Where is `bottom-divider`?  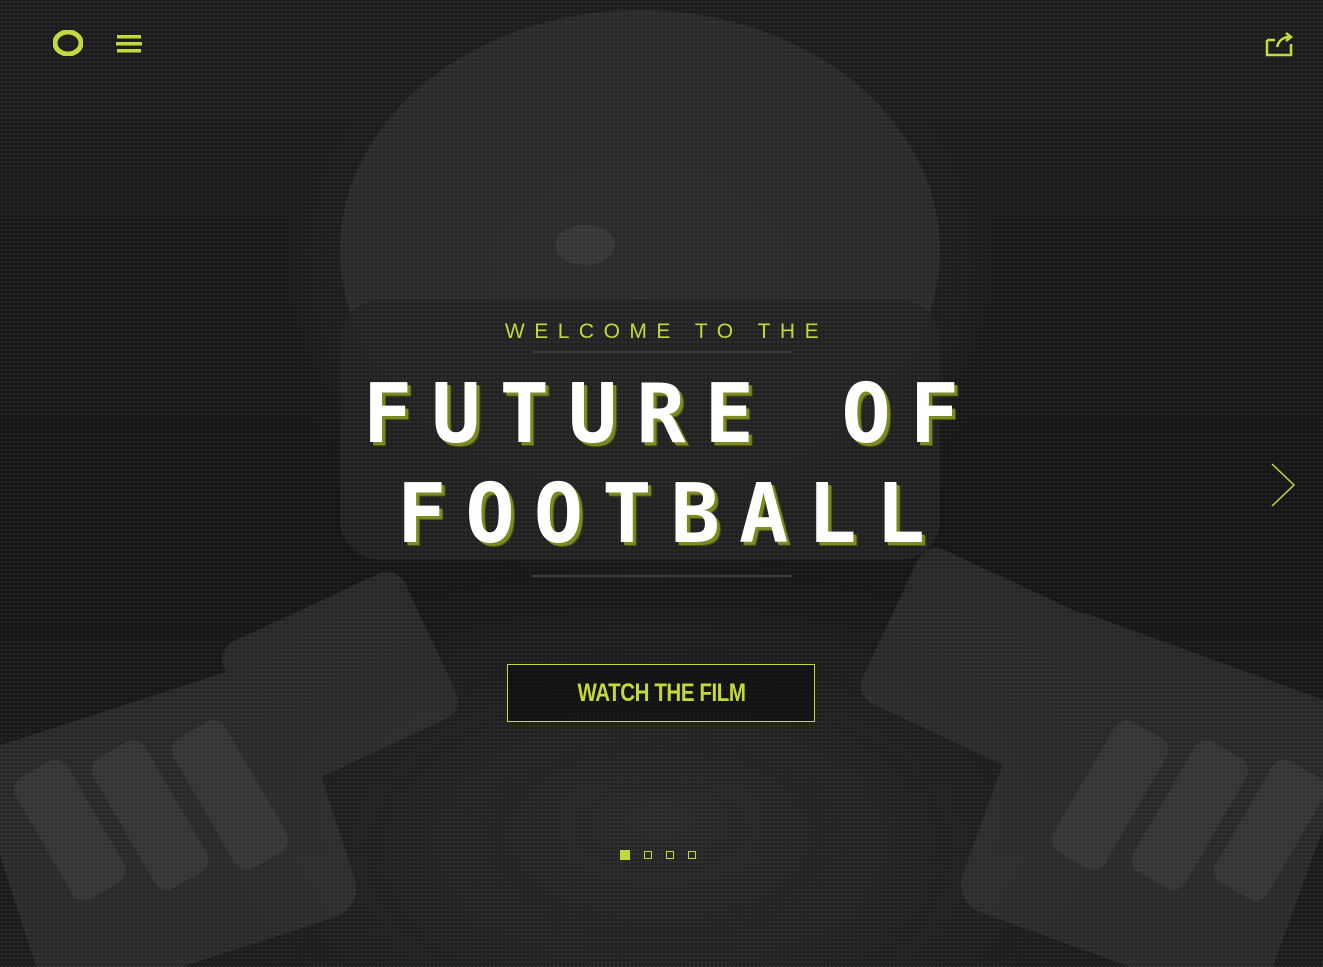
bottom-divider is located at coordinates (661, 576).